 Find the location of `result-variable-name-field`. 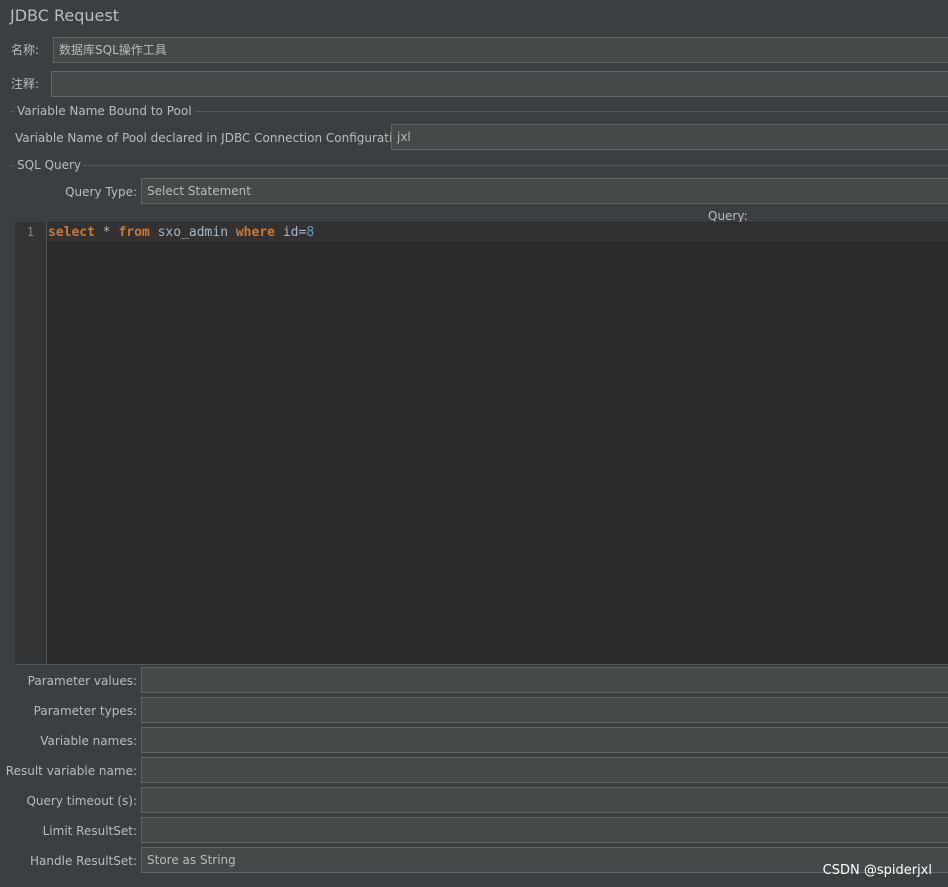

result-variable-name-field is located at coordinates (544, 770).